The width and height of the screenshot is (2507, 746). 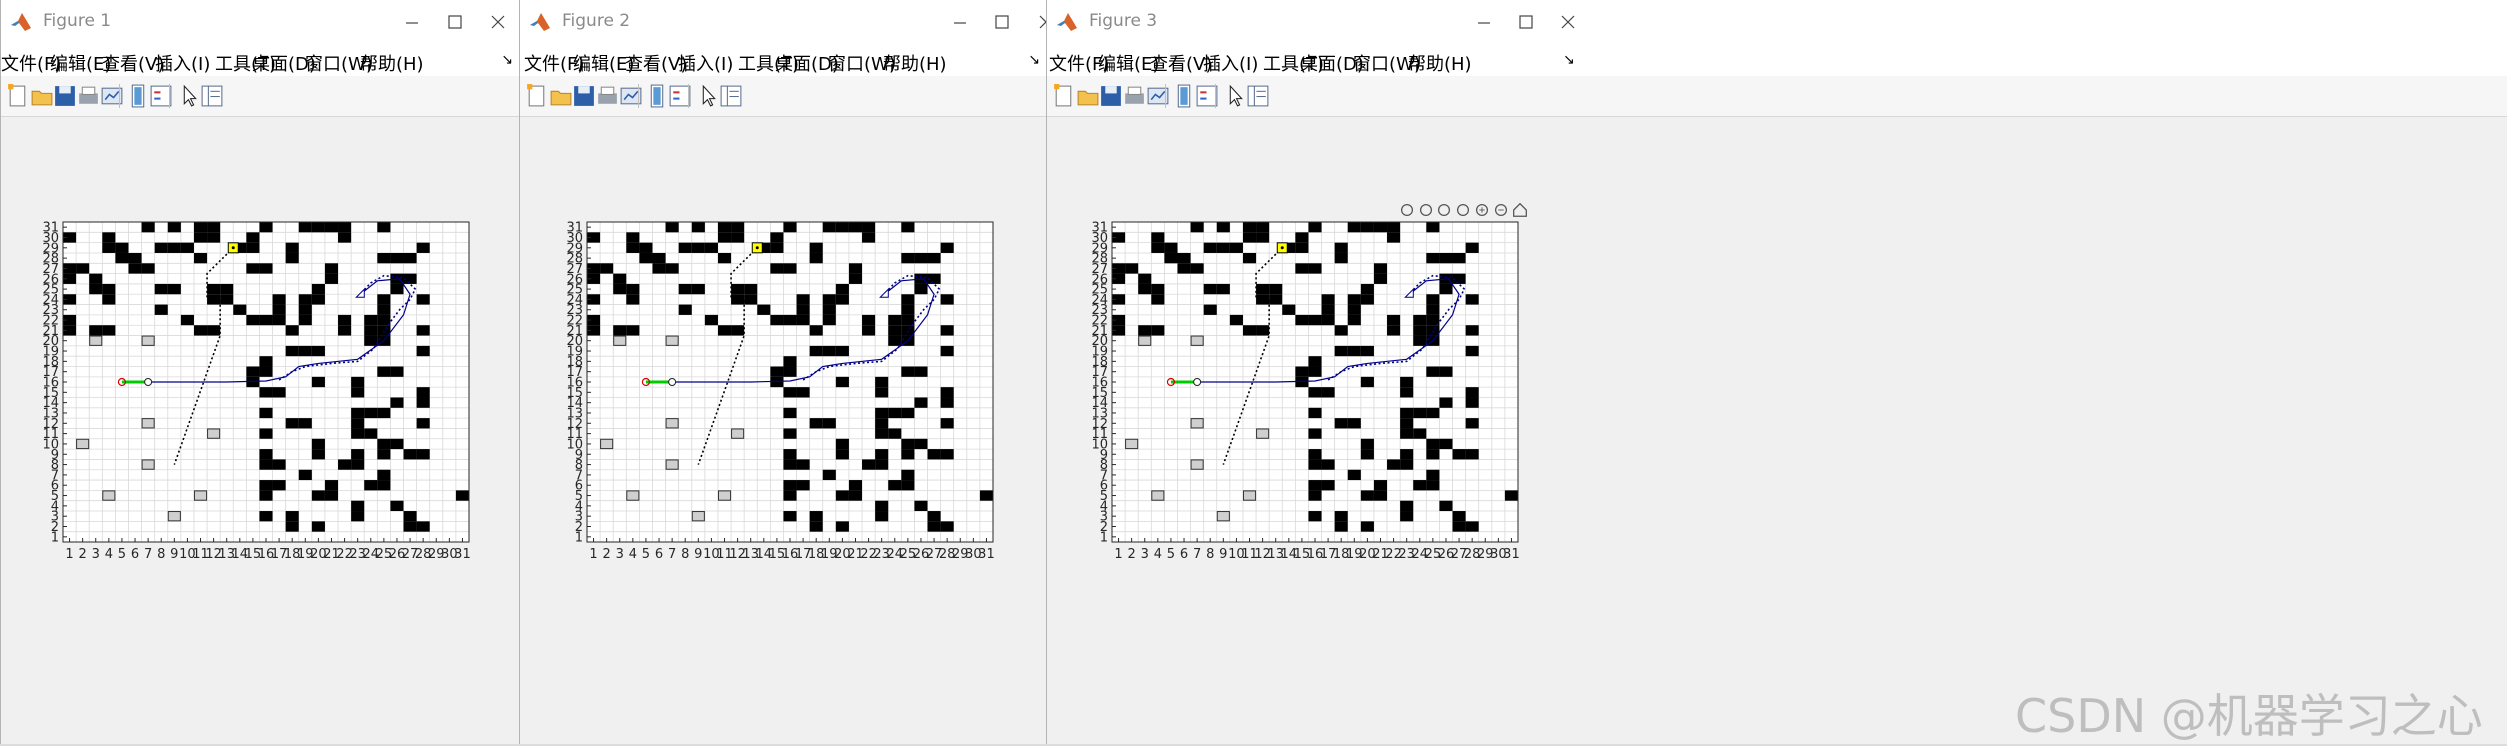 I want to click on close-icon, so click(x=498, y=22).